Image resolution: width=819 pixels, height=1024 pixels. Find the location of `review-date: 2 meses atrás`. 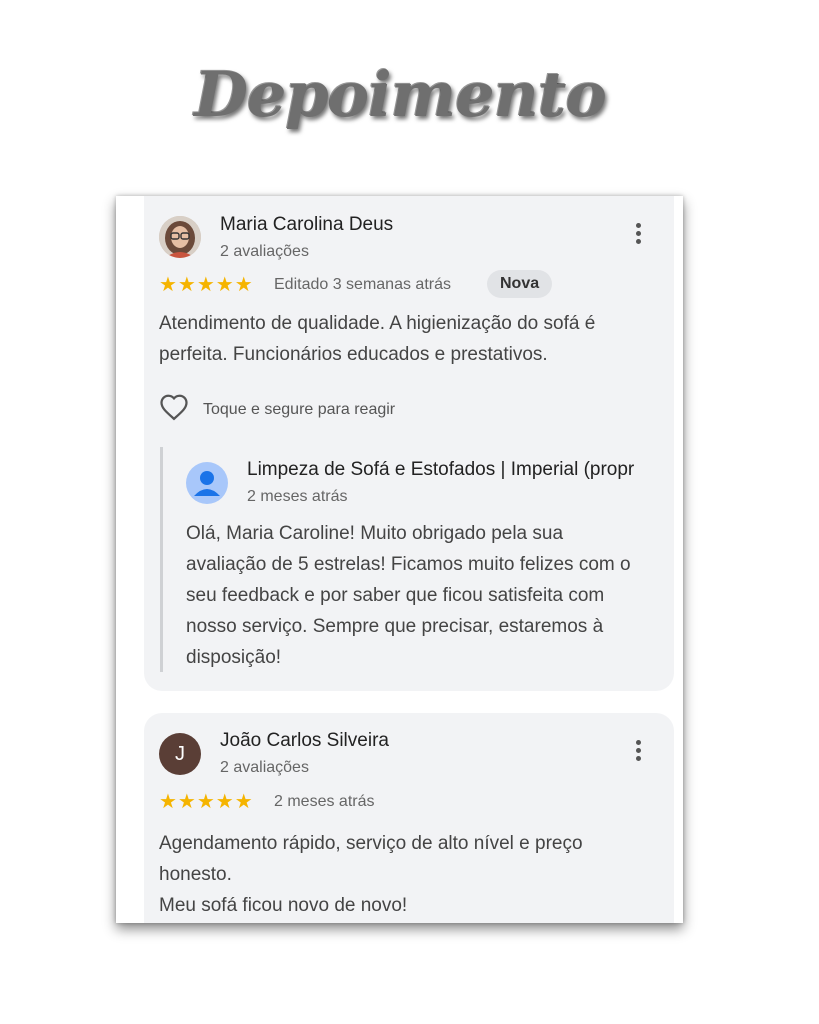

review-date: 2 meses atrás is located at coordinates (324, 801).